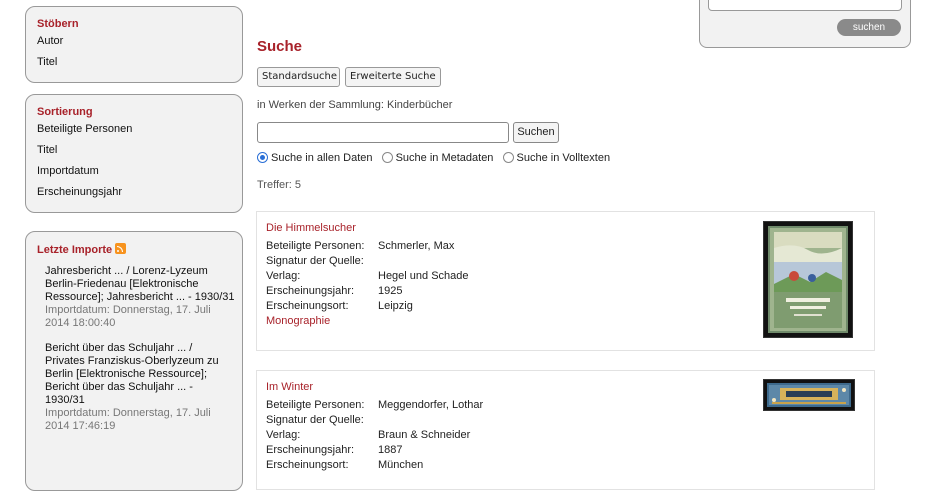 This screenshot has height=491, width=940. What do you see at coordinates (58, 24) in the screenshot?
I see `browse-title: Stöbern` at bounding box center [58, 24].